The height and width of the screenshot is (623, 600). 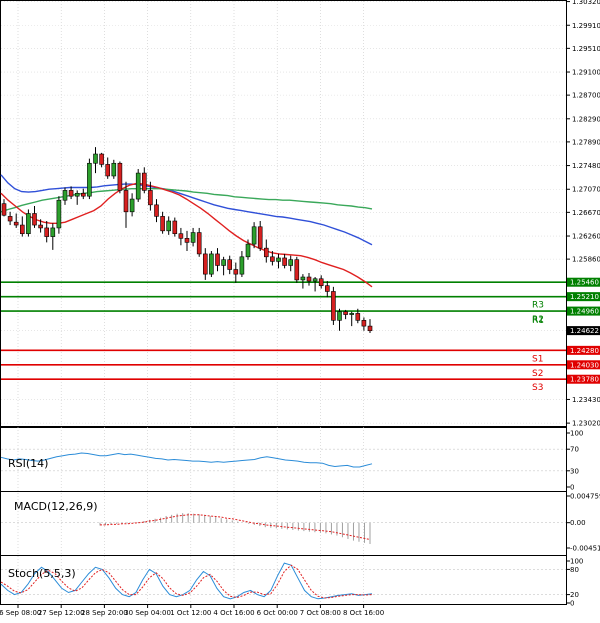 What do you see at coordinates (283, 580) in the screenshot?
I see `stoch-panel-frame` at bounding box center [283, 580].